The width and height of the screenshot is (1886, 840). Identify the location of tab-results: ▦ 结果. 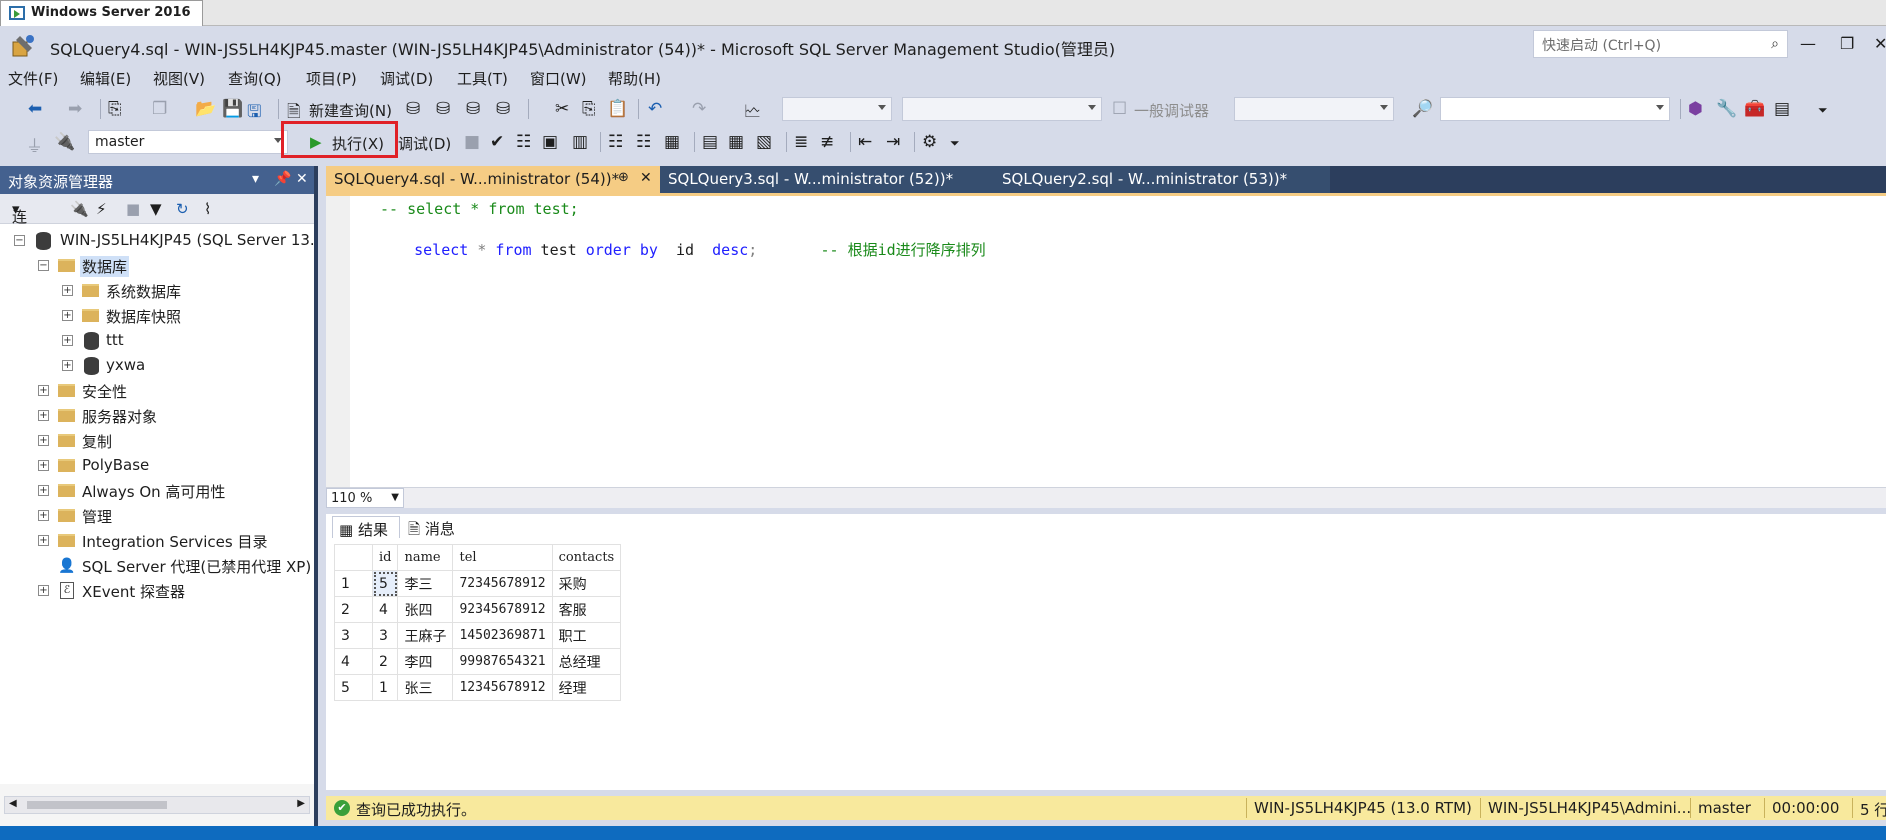
(366, 527).